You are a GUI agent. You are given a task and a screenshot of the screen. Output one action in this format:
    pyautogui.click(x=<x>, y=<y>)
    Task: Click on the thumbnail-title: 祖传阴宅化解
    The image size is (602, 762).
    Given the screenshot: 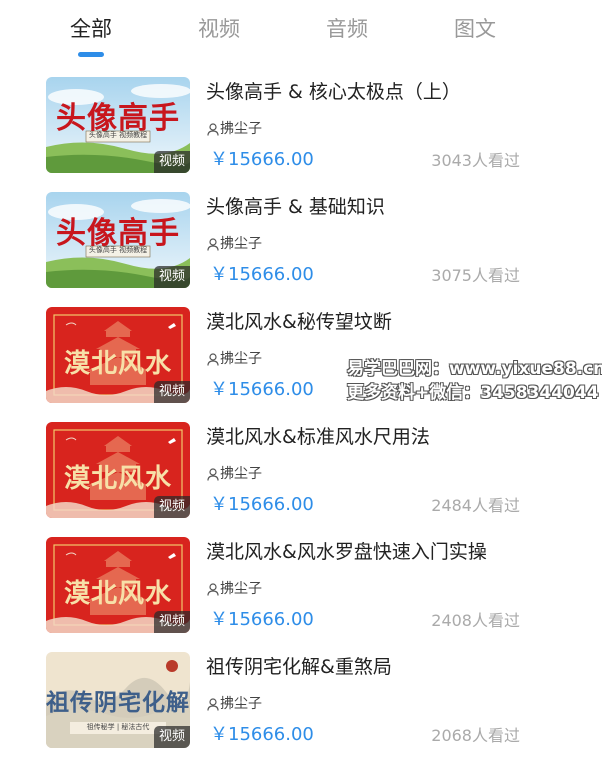 What is the action you would take?
    pyautogui.click(x=118, y=702)
    